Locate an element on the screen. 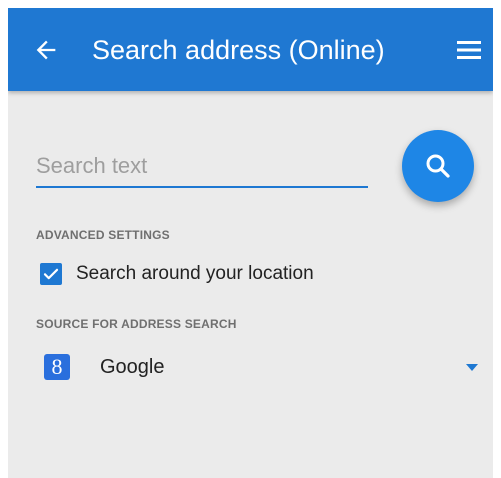 This screenshot has height=478, width=501. search-icon is located at coordinates (438, 166).